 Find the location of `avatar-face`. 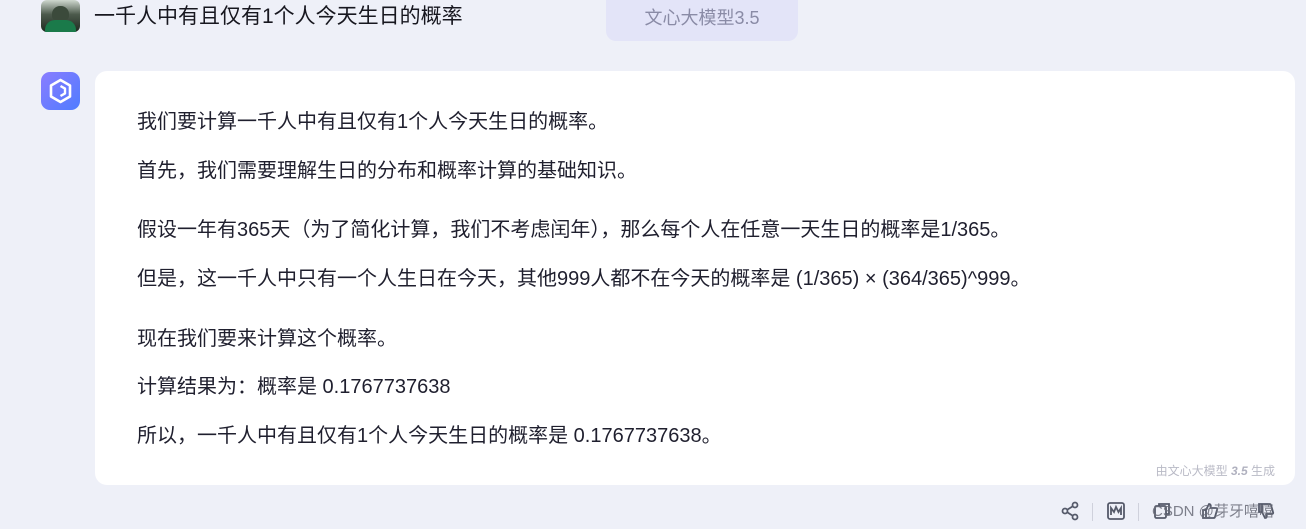

avatar-face is located at coordinates (60, 13).